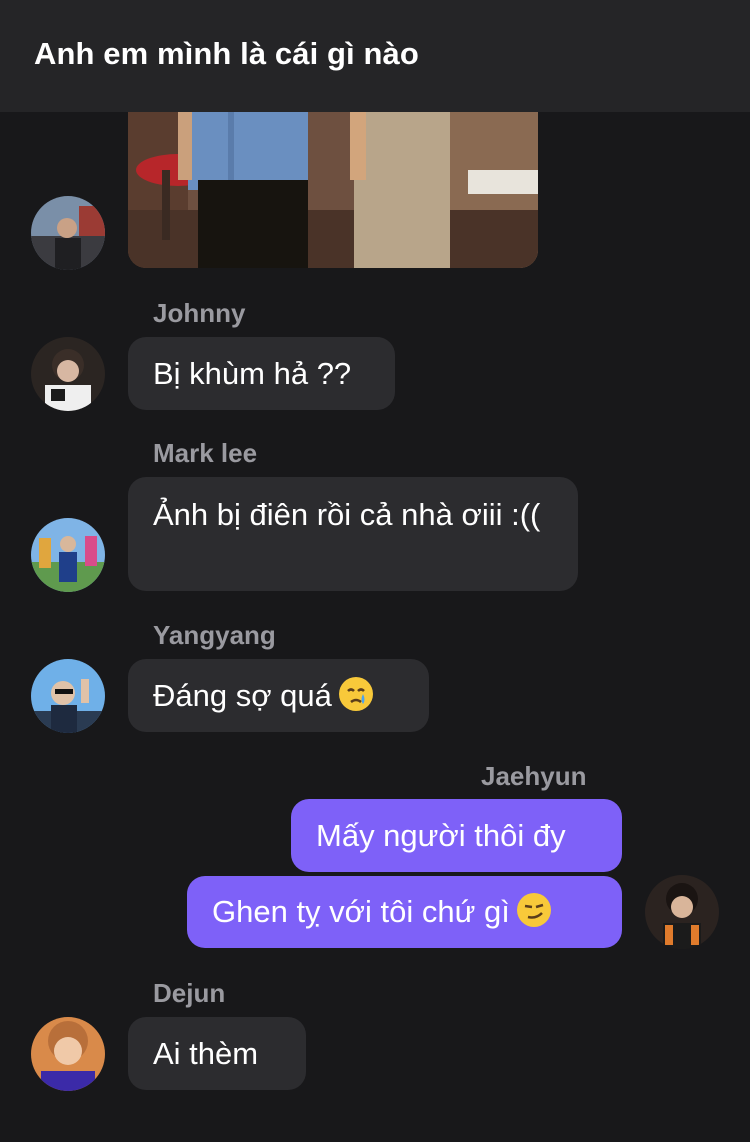  What do you see at coordinates (353, 534) in the screenshot?
I see `message-bubble: Ảnh bị điên rồi cả nhà ơiii :((` at bounding box center [353, 534].